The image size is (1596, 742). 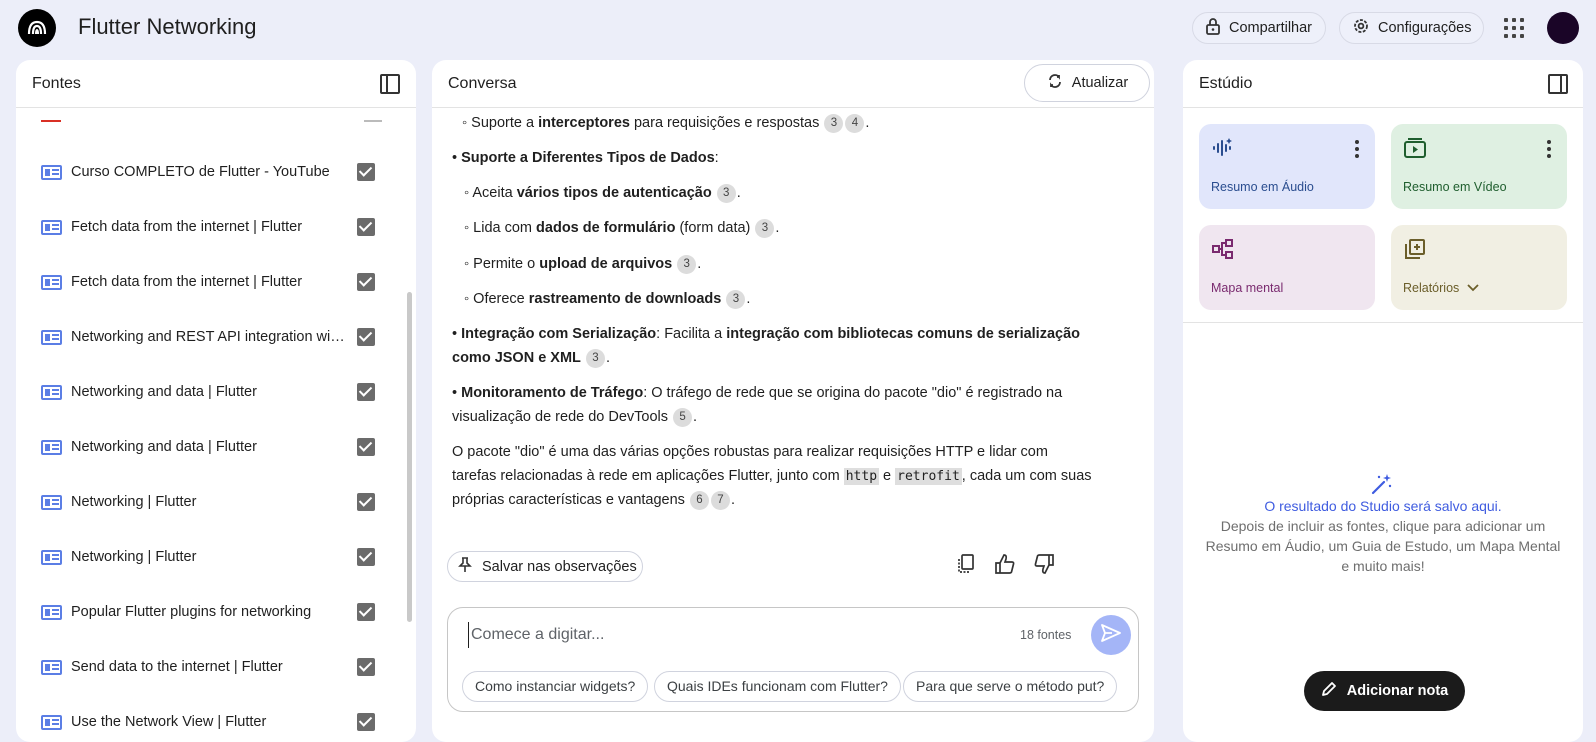 What do you see at coordinates (1046, 635) in the screenshot?
I see `source-count: 18 fontes` at bounding box center [1046, 635].